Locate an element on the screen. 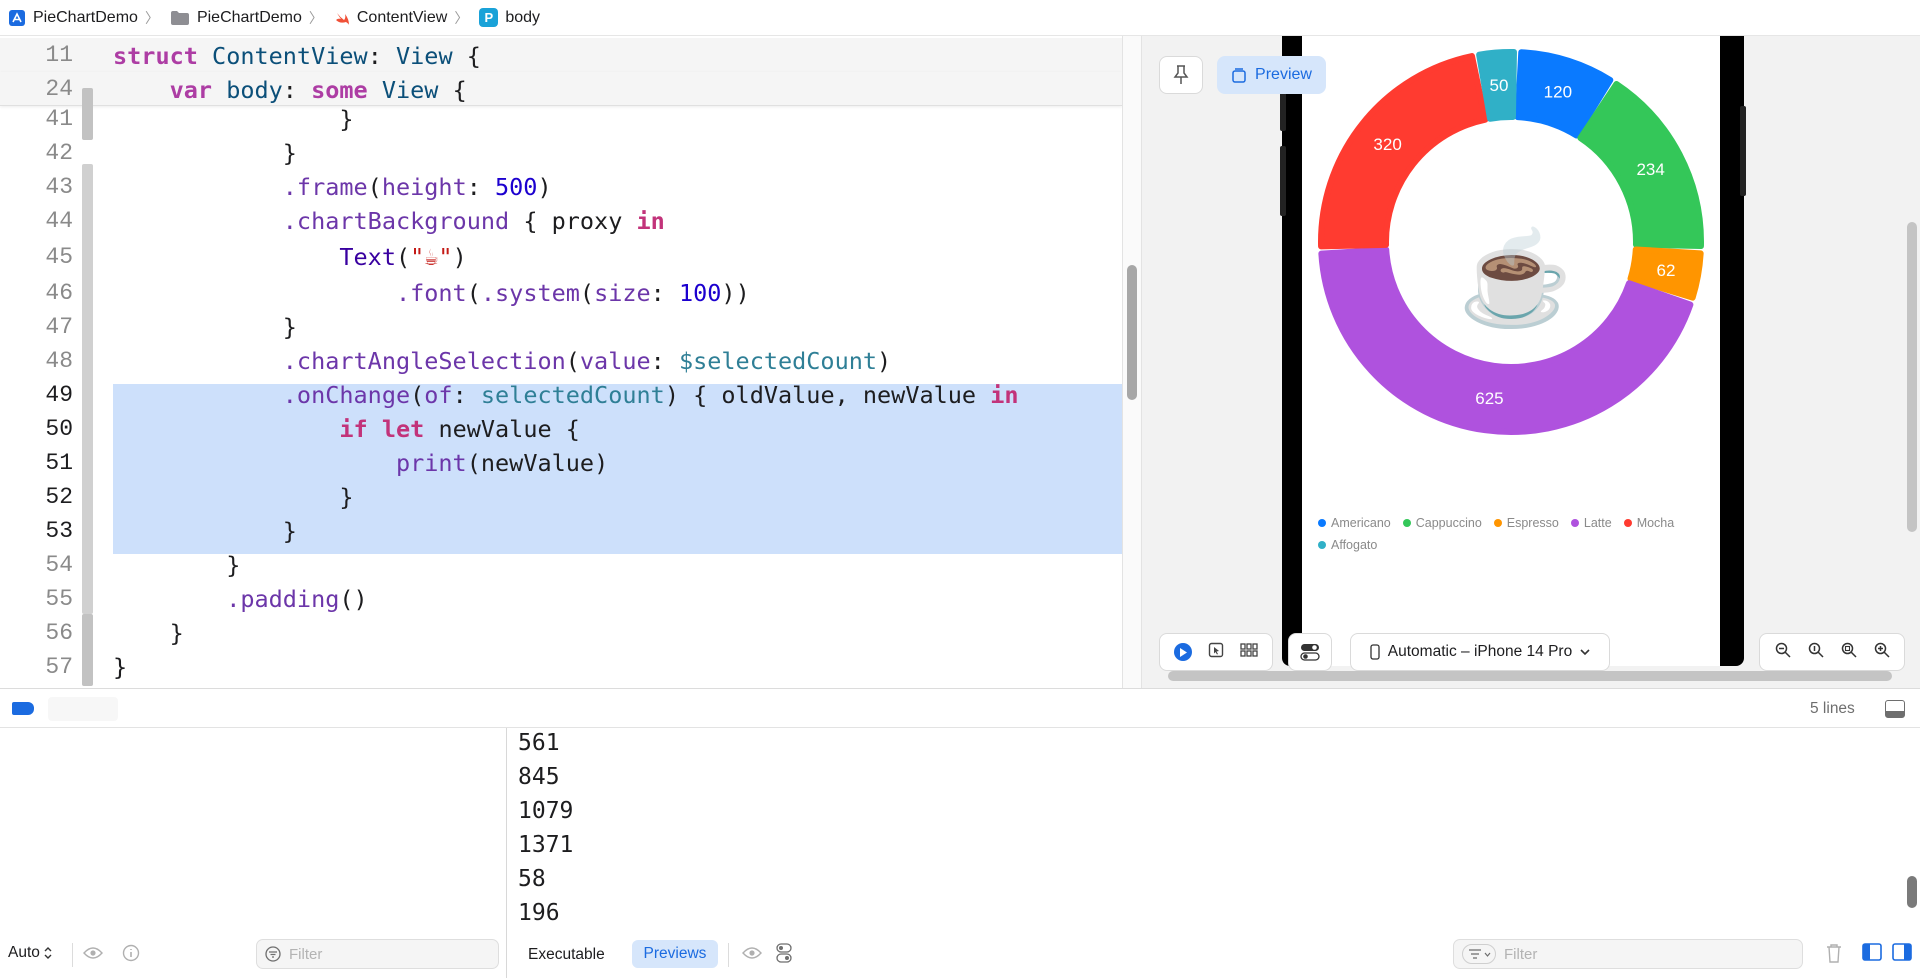 The height and width of the screenshot is (978, 1920). variables-scope-select: Auto is located at coordinates (30, 953).